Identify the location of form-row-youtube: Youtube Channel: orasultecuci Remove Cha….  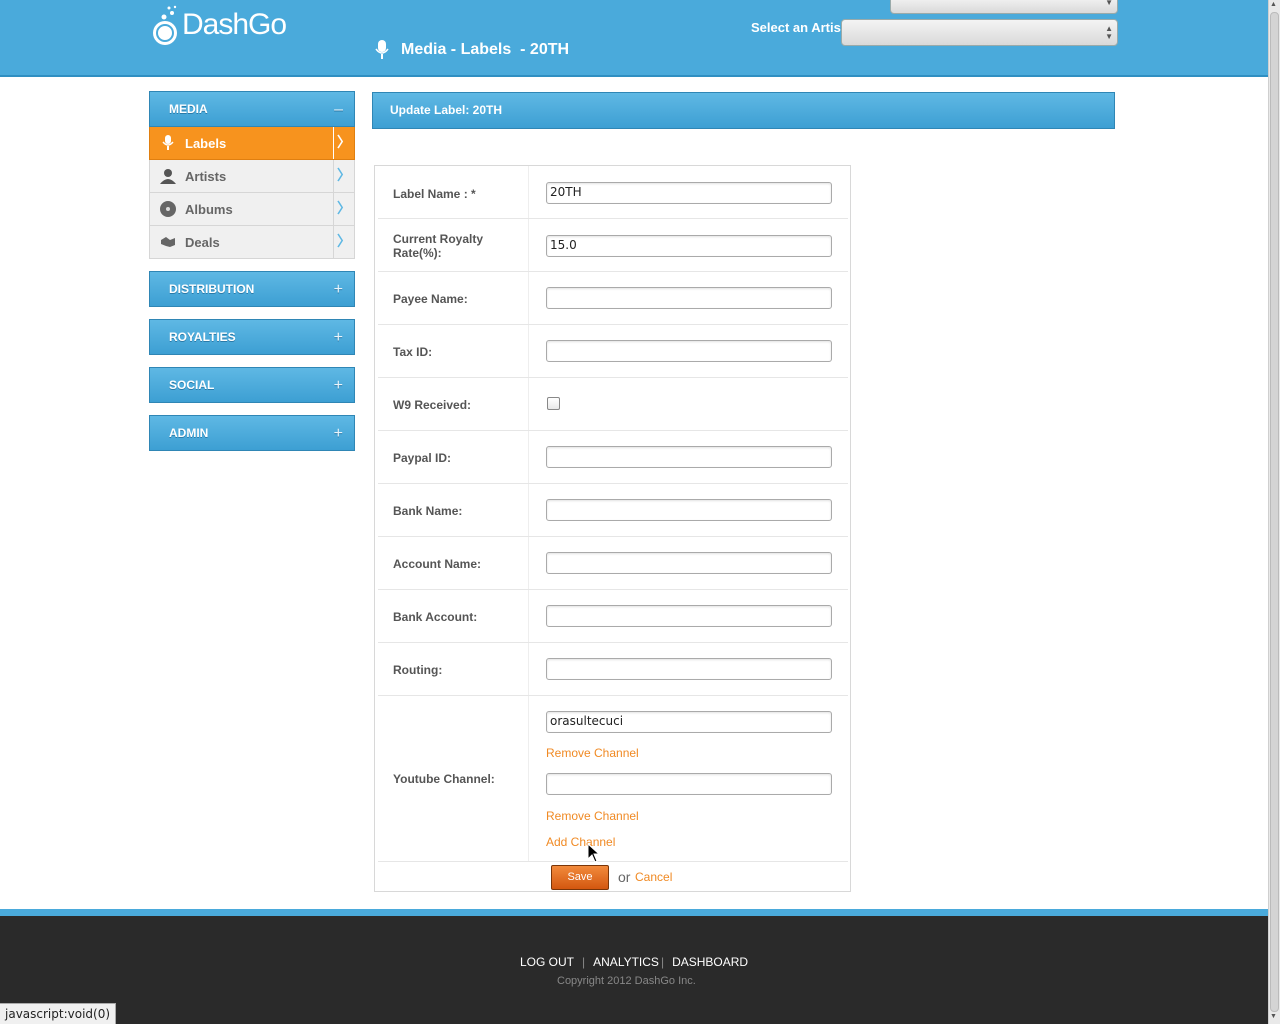
(613, 779).